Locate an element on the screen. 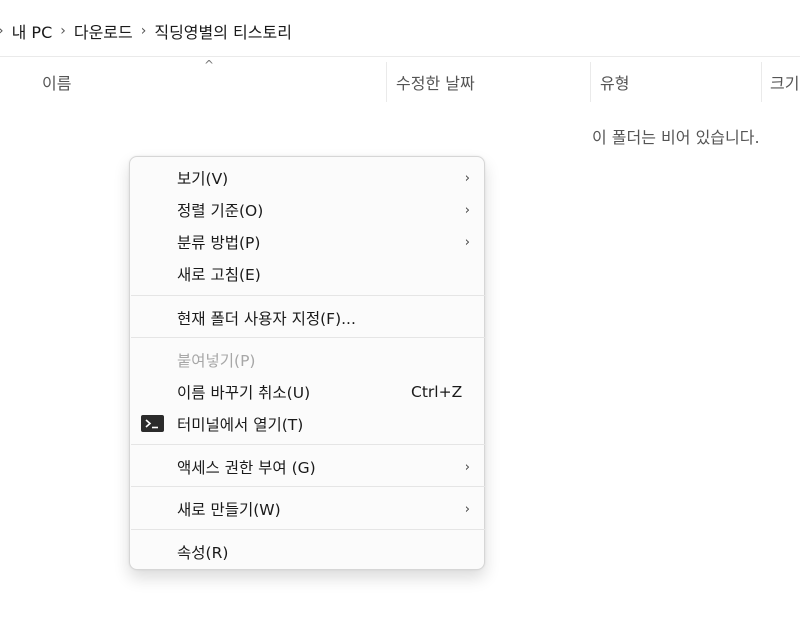 This screenshot has width=800, height=631. menu-item-new: 새로 만들기(W) › is located at coordinates (307, 509).